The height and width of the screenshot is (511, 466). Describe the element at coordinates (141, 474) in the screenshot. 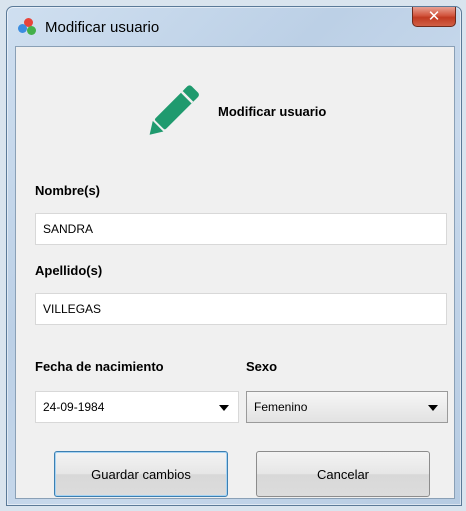

I see `save-button: Guardar cambios` at that location.